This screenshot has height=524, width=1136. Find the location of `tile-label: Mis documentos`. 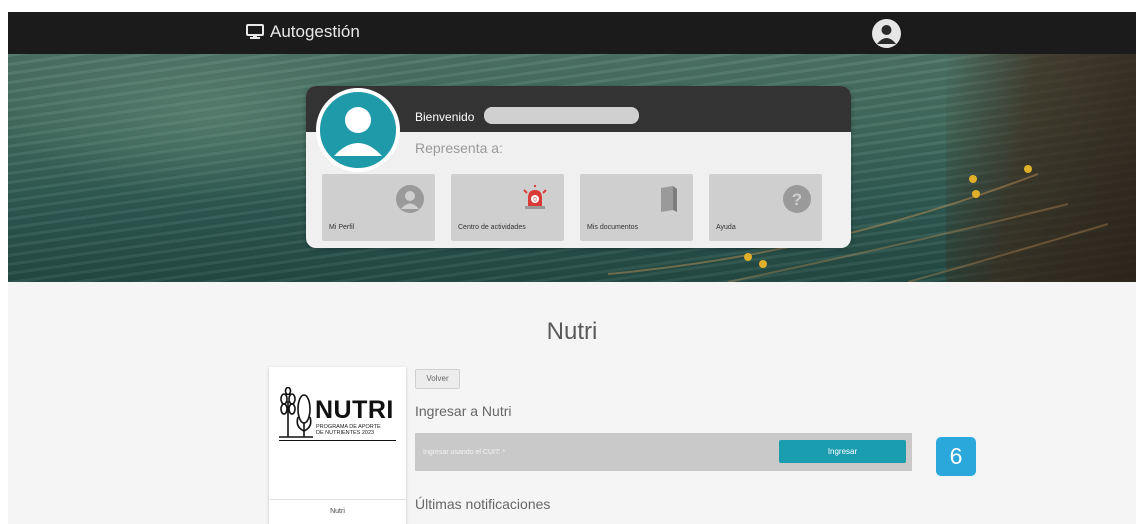

tile-label: Mis documentos is located at coordinates (612, 227).